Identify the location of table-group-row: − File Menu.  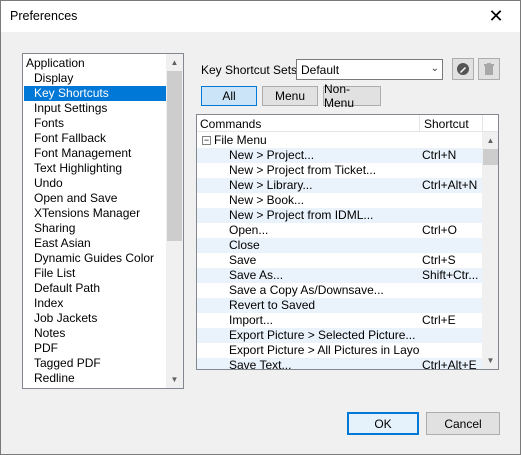
(339, 140).